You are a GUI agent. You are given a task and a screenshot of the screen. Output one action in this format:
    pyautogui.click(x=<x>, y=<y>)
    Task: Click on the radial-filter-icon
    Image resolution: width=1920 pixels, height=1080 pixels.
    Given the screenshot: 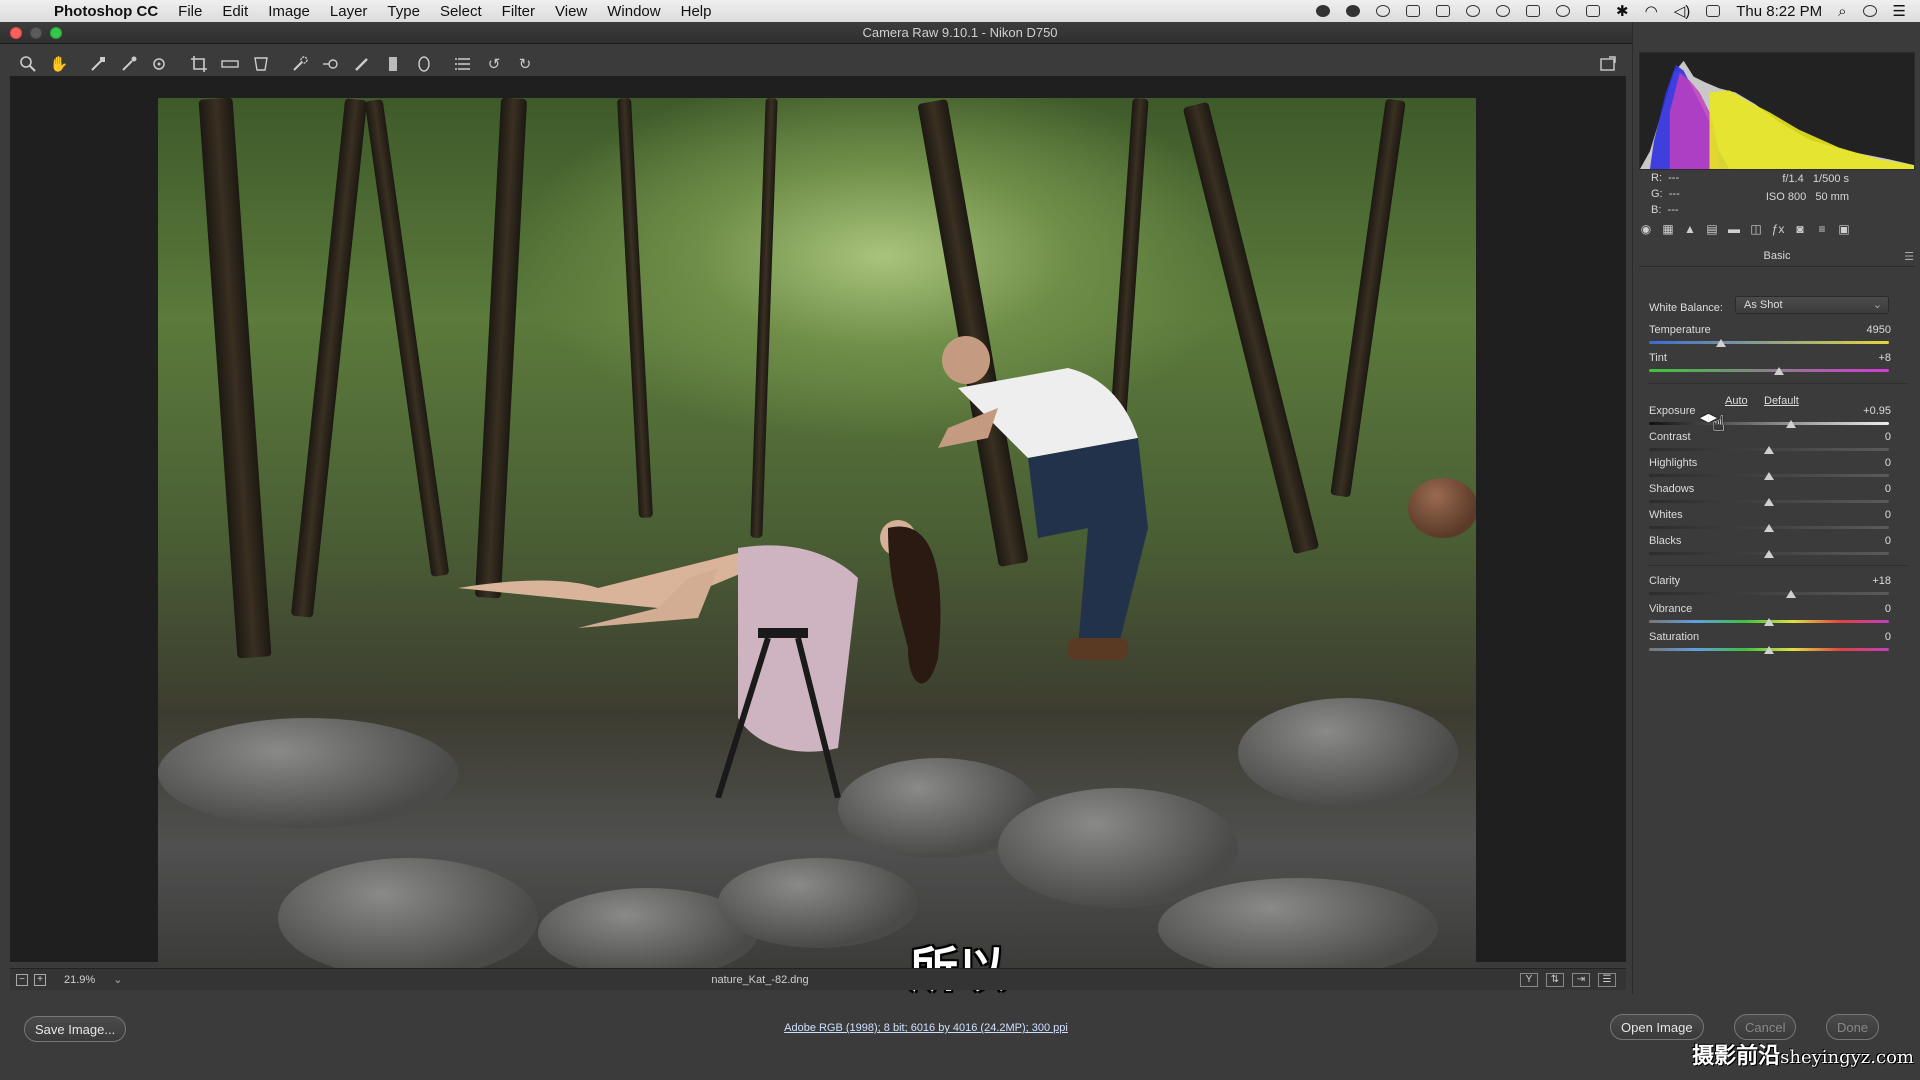 What is the action you would take?
    pyautogui.click(x=424, y=64)
    